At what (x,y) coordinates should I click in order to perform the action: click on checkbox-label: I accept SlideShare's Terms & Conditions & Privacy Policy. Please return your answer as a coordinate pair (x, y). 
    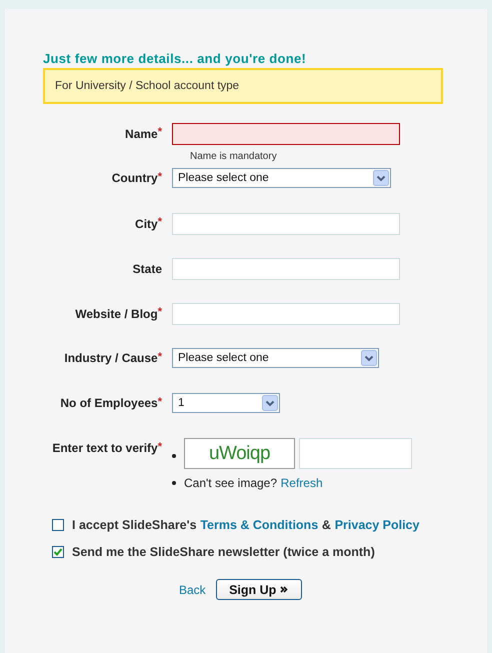
    Looking at the image, I should click on (246, 525).